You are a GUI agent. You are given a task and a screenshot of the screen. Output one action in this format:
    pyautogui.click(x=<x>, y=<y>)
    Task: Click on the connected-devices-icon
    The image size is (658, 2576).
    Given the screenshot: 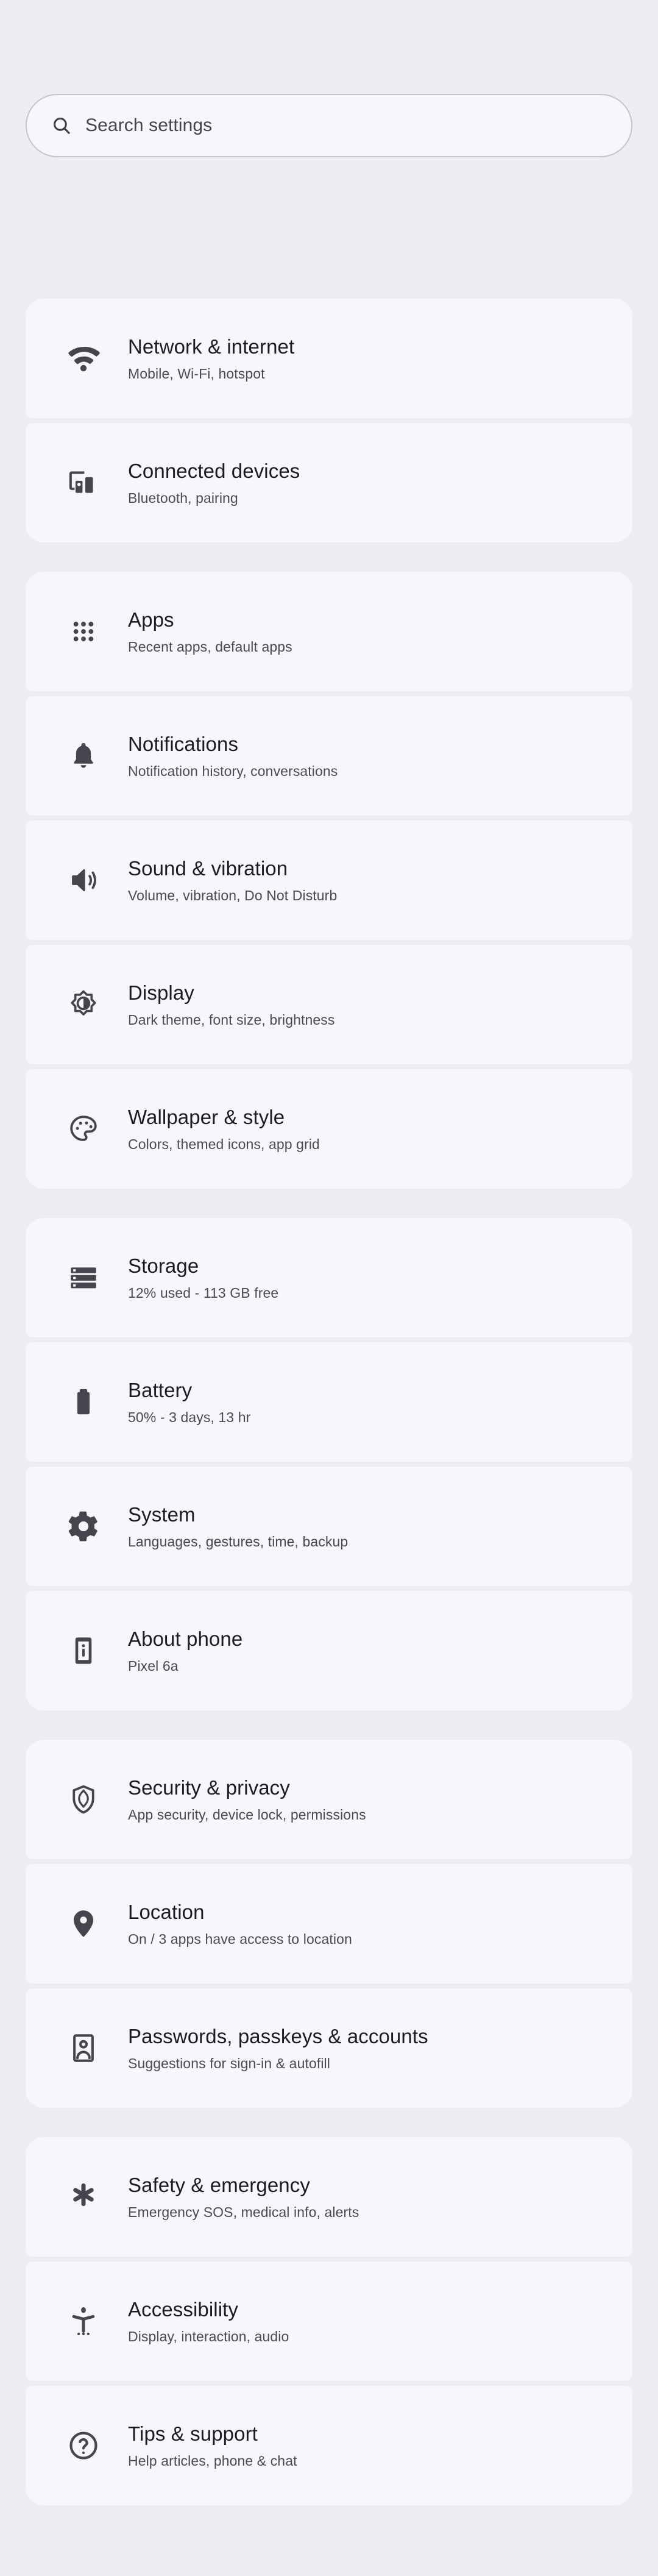 What is the action you would take?
    pyautogui.click(x=83, y=482)
    